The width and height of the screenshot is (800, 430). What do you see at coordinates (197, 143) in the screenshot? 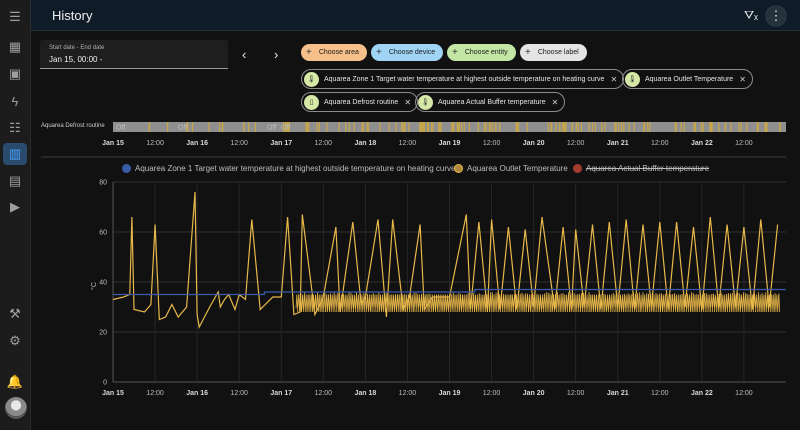
I see `timeline-x-tick-label: Jan 16` at bounding box center [197, 143].